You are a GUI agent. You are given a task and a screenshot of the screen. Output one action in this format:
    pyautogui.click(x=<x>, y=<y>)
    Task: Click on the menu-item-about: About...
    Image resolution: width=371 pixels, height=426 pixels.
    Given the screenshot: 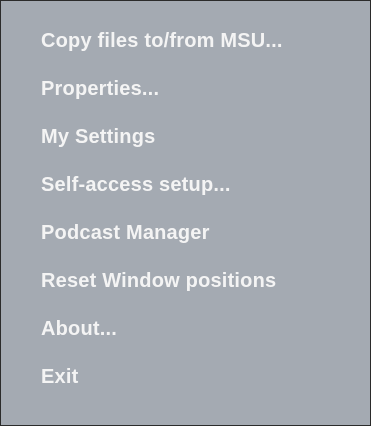 What is the action you would take?
    pyautogui.click(x=185, y=329)
    